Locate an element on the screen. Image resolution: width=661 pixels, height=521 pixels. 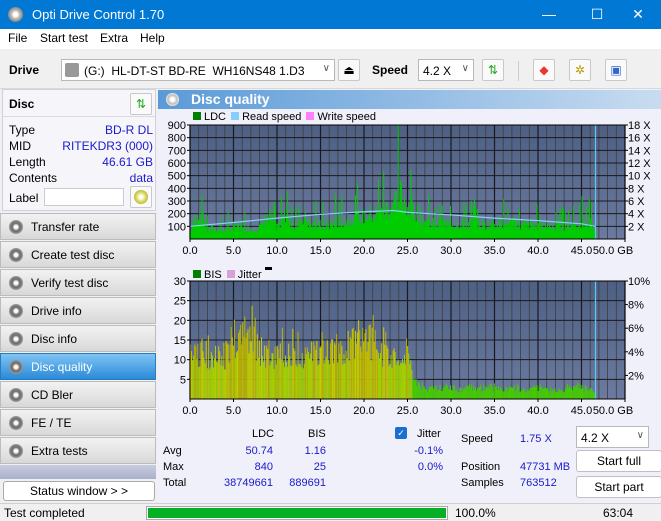
start-full-button: Start full is located at coordinates (618, 461).